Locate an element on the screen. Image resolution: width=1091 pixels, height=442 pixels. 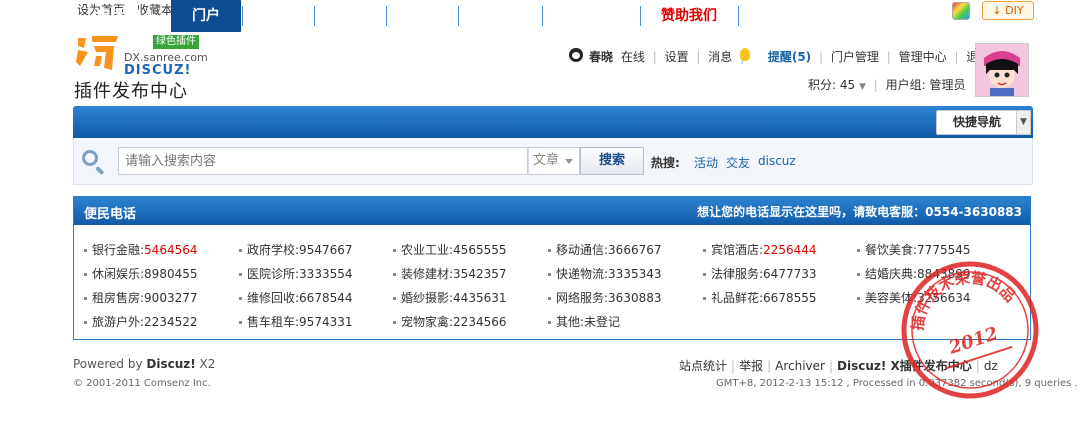
phone-category-label: 装修建材: is located at coordinates (427, 274).